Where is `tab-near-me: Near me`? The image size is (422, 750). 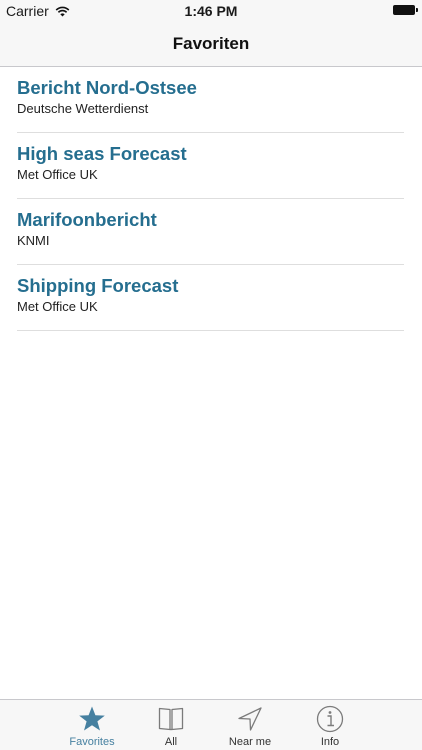
tab-near-me: Near me is located at coordinates (250, 725).